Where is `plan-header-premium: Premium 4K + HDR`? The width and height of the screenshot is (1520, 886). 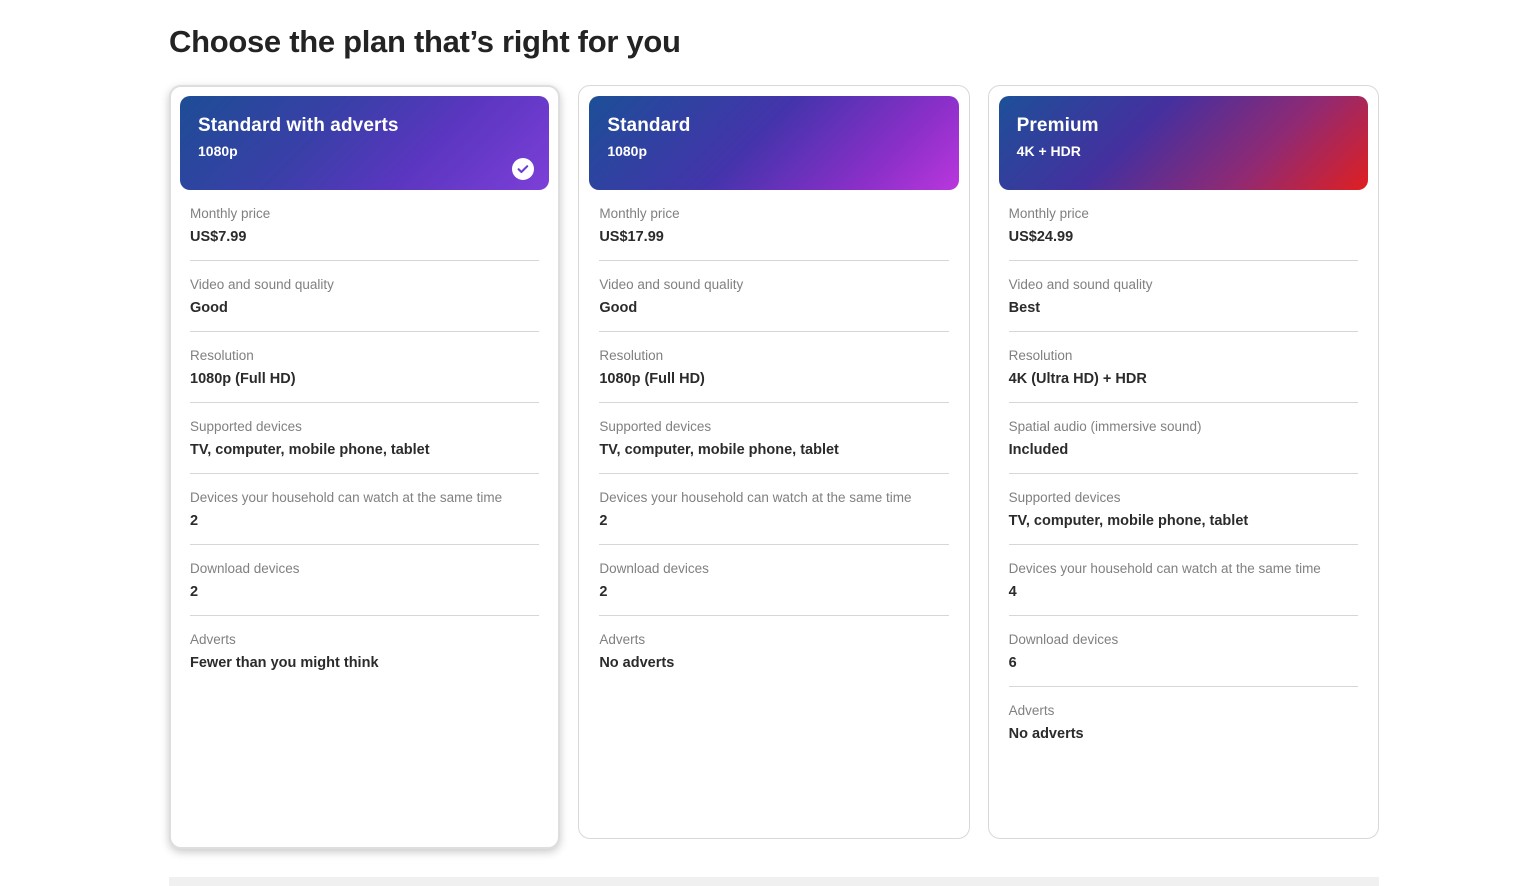
plan-header-premium: Premium 4K + HDR is located at coordinates (1183, 143).